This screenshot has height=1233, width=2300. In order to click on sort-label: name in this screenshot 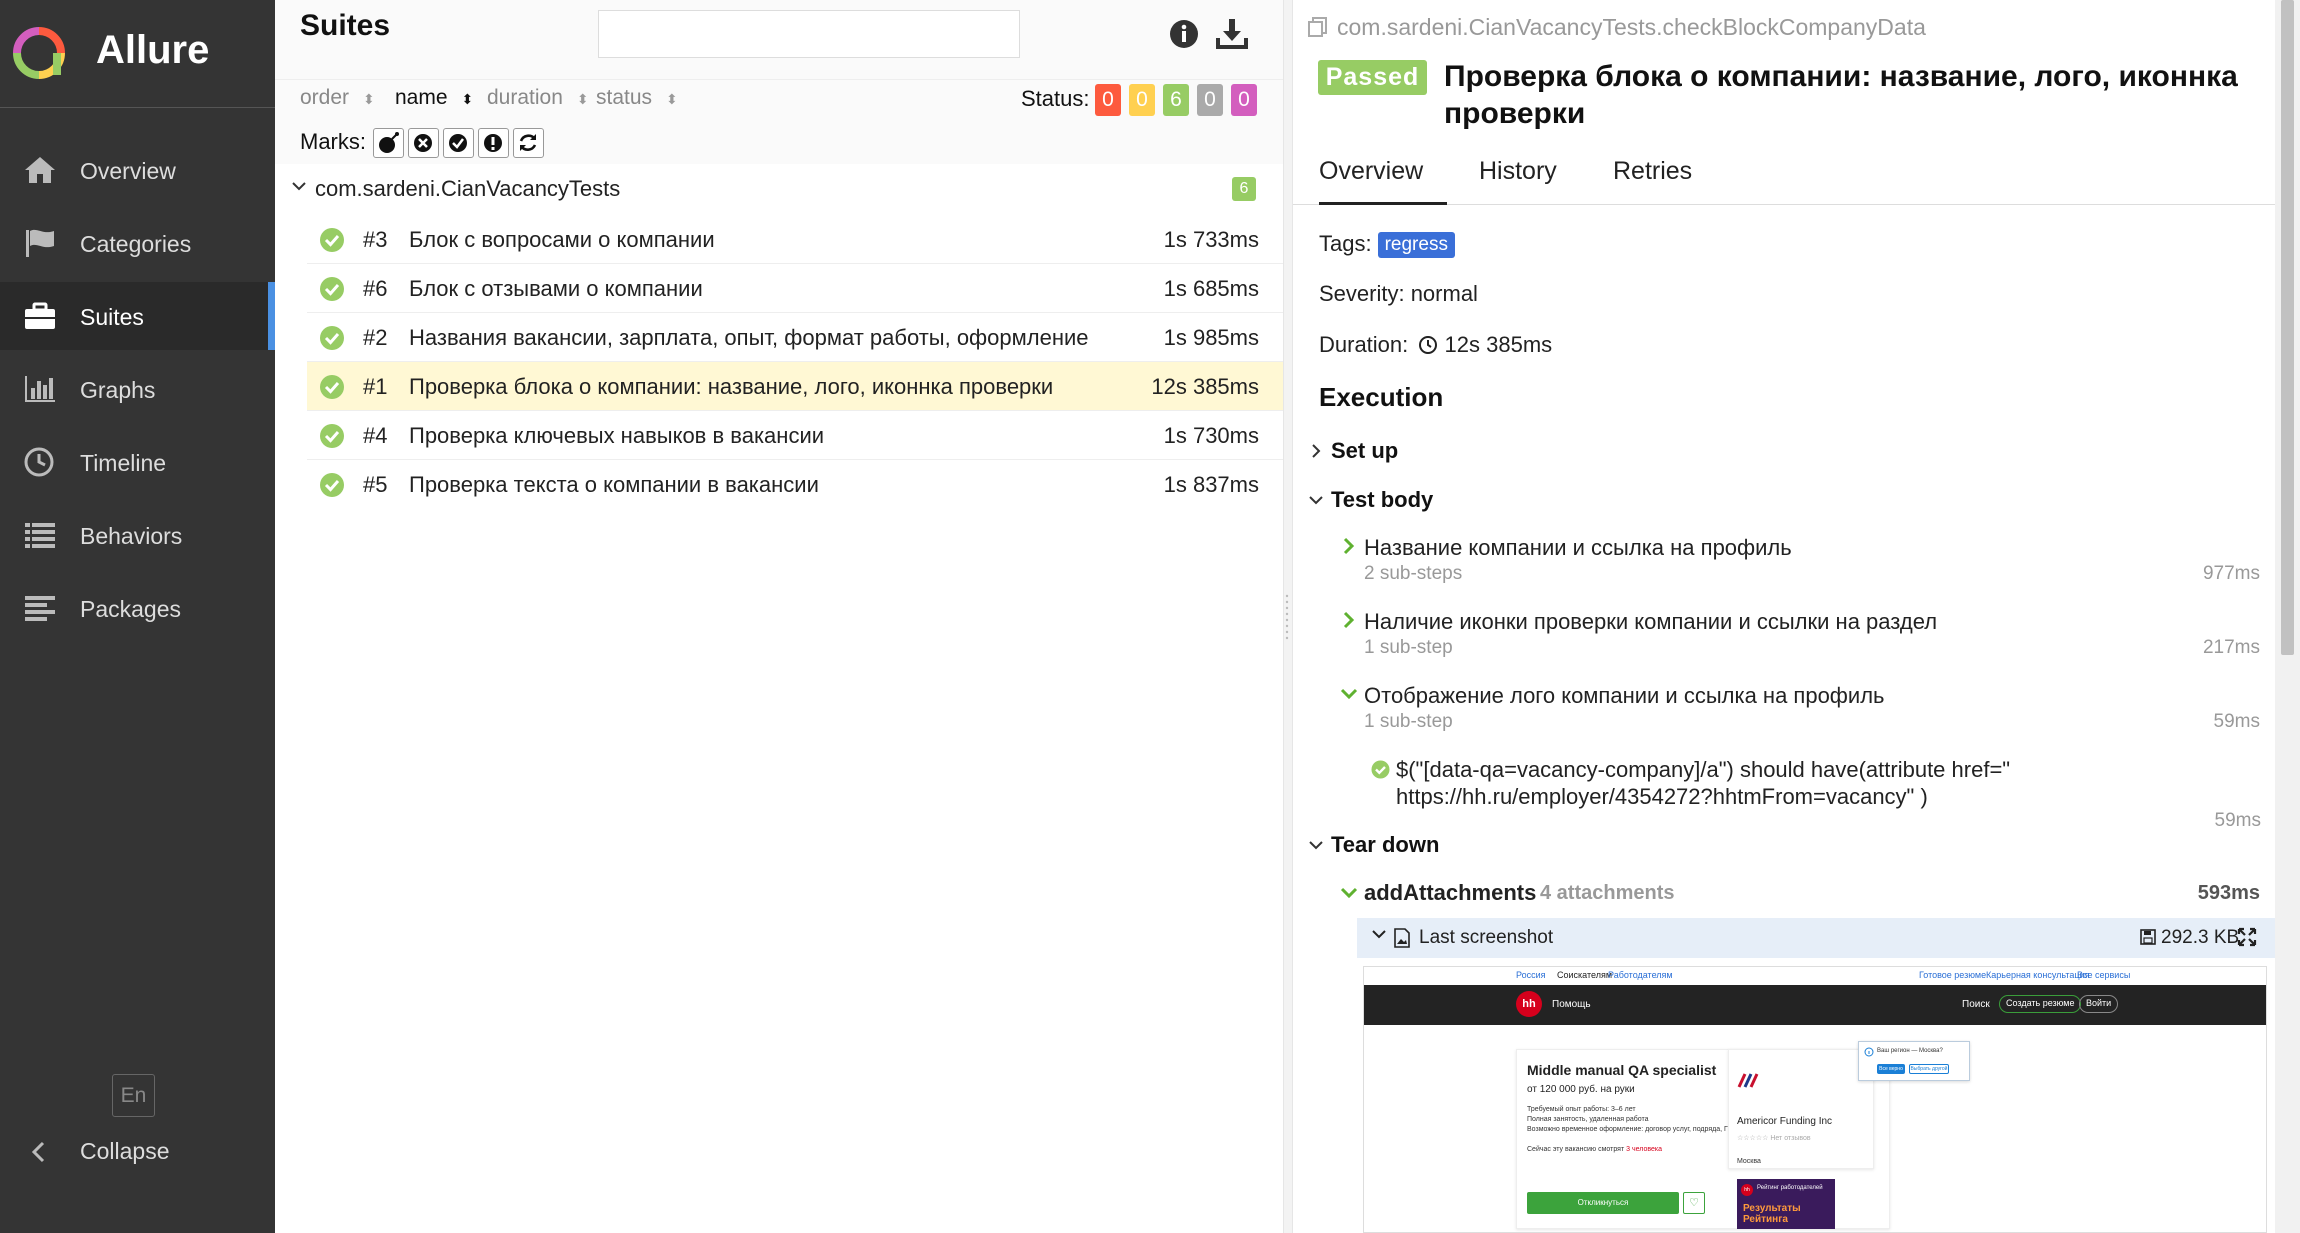, I will do `click(421, 97)`.